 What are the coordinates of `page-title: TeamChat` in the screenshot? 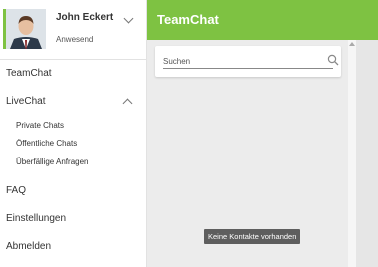 It's located at (188, 19).